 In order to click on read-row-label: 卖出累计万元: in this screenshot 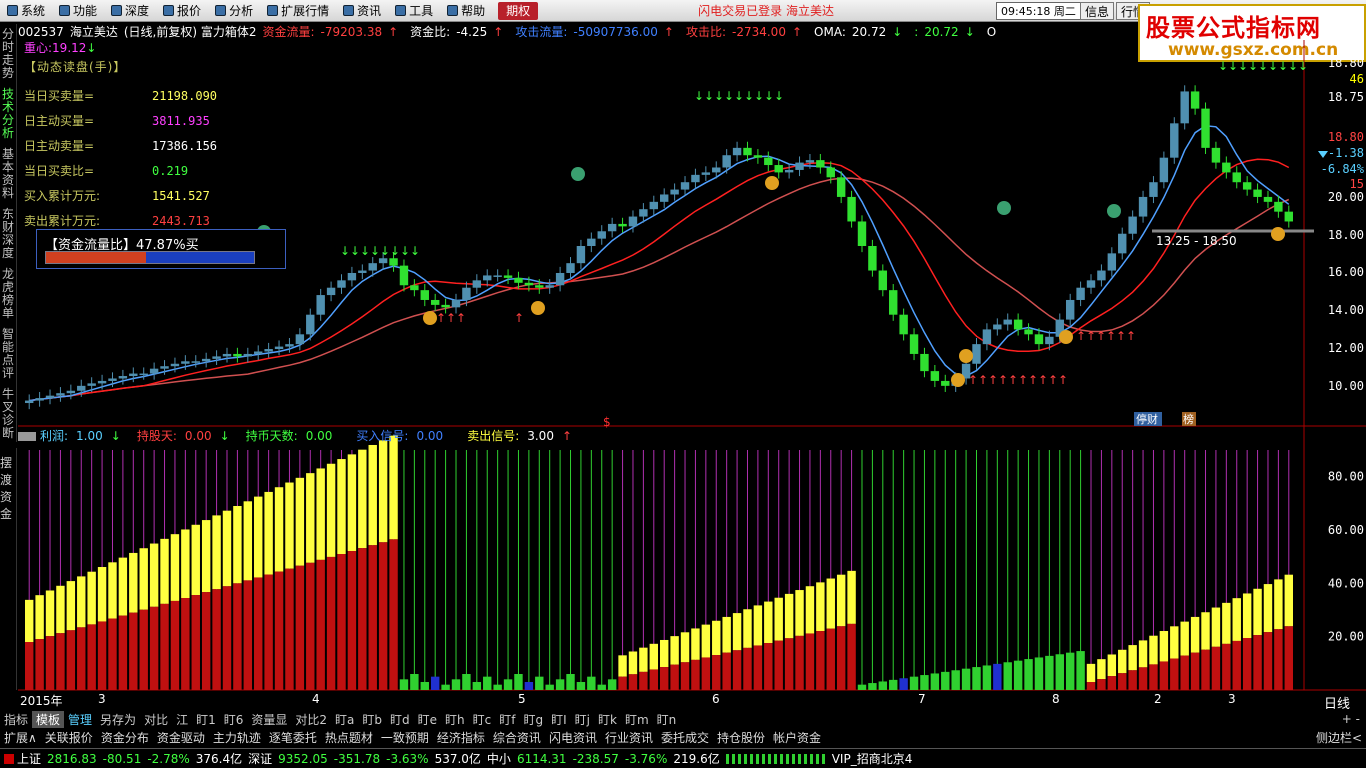, I will do `click(62, 221)`.